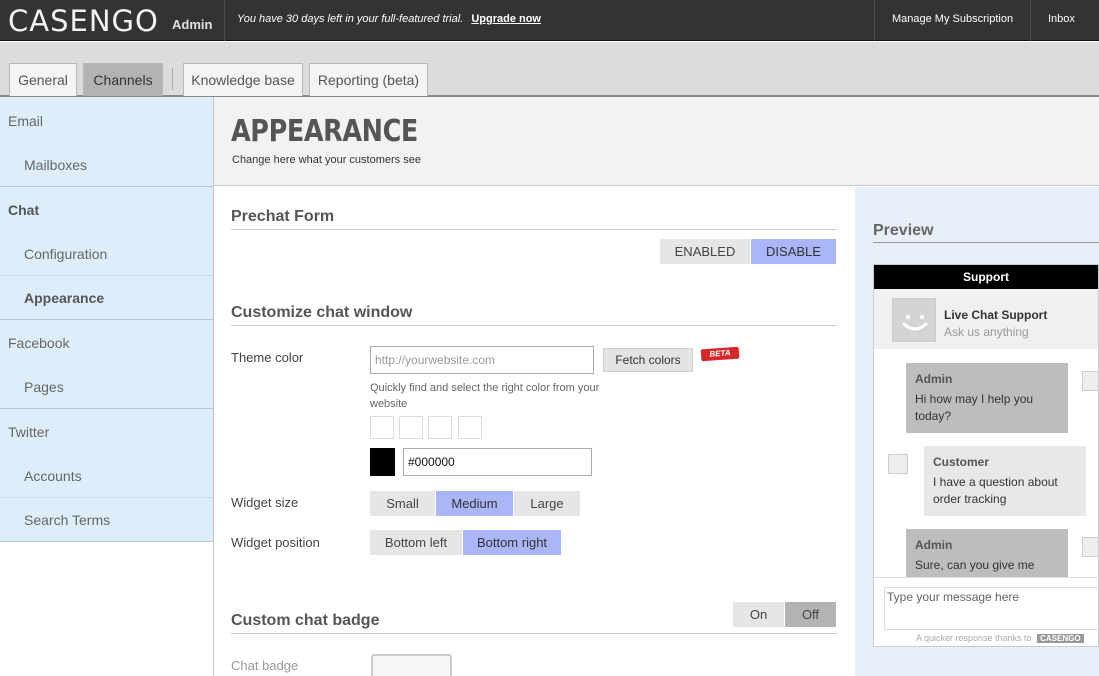 This screenshot has height=676, width=1099. Describe the element at coordinates (267, 357) in the screenshot. I see `theme-color-label: Theme color` at that location.